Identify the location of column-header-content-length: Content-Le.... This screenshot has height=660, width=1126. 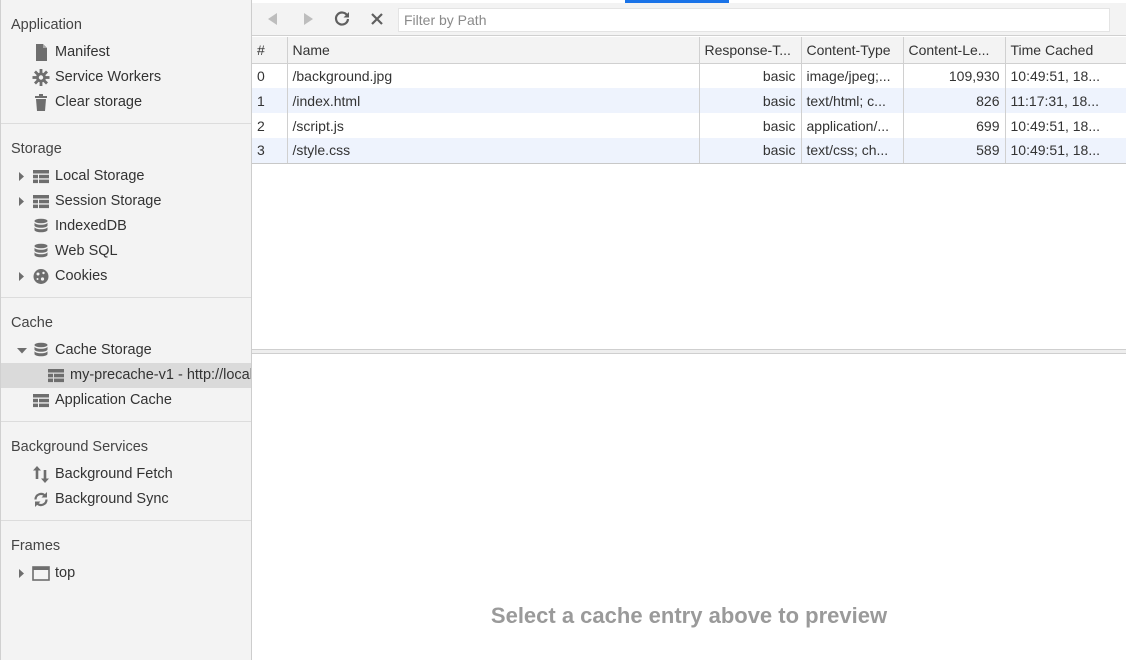
(954, 50).